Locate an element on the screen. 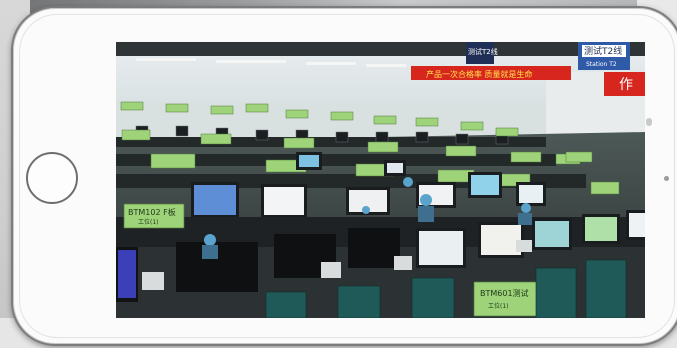 The width and height of the screenshot is (677, 348). home-button is located at coordinates (52, 178).